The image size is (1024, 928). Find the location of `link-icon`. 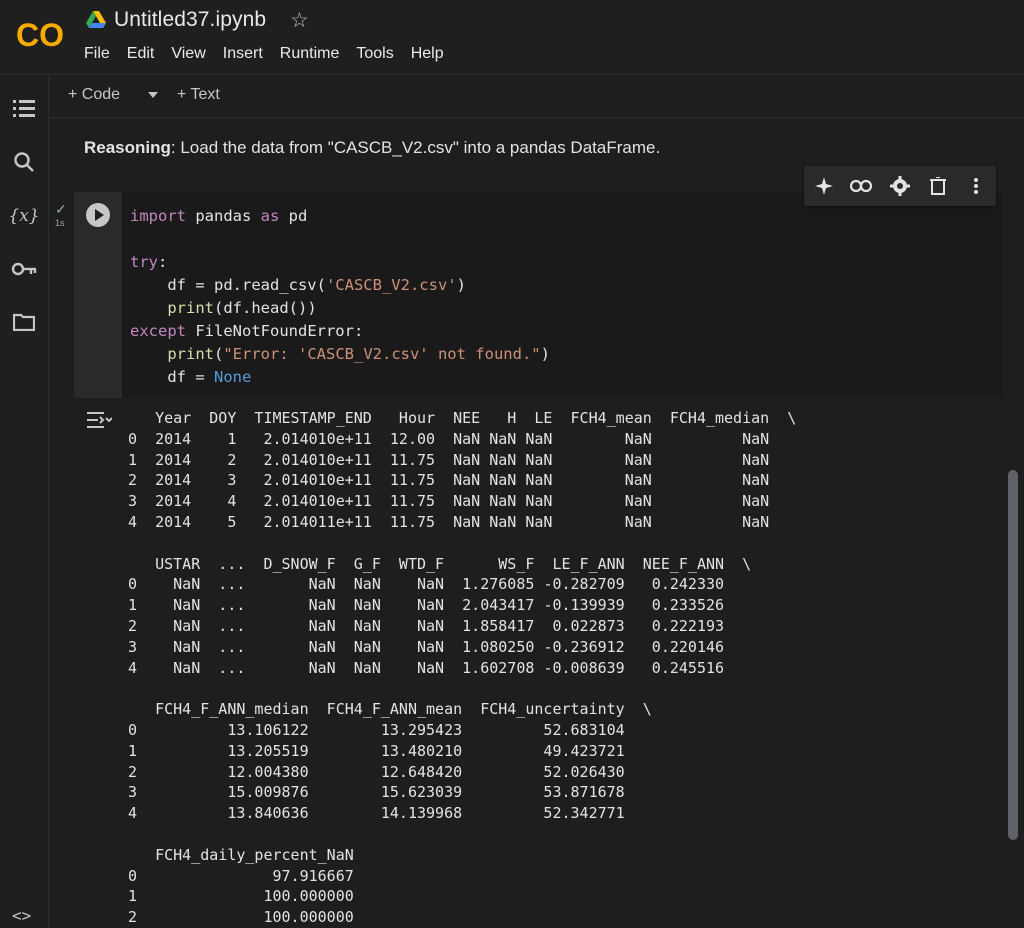

link-icon is located at coordinates (861, 186).